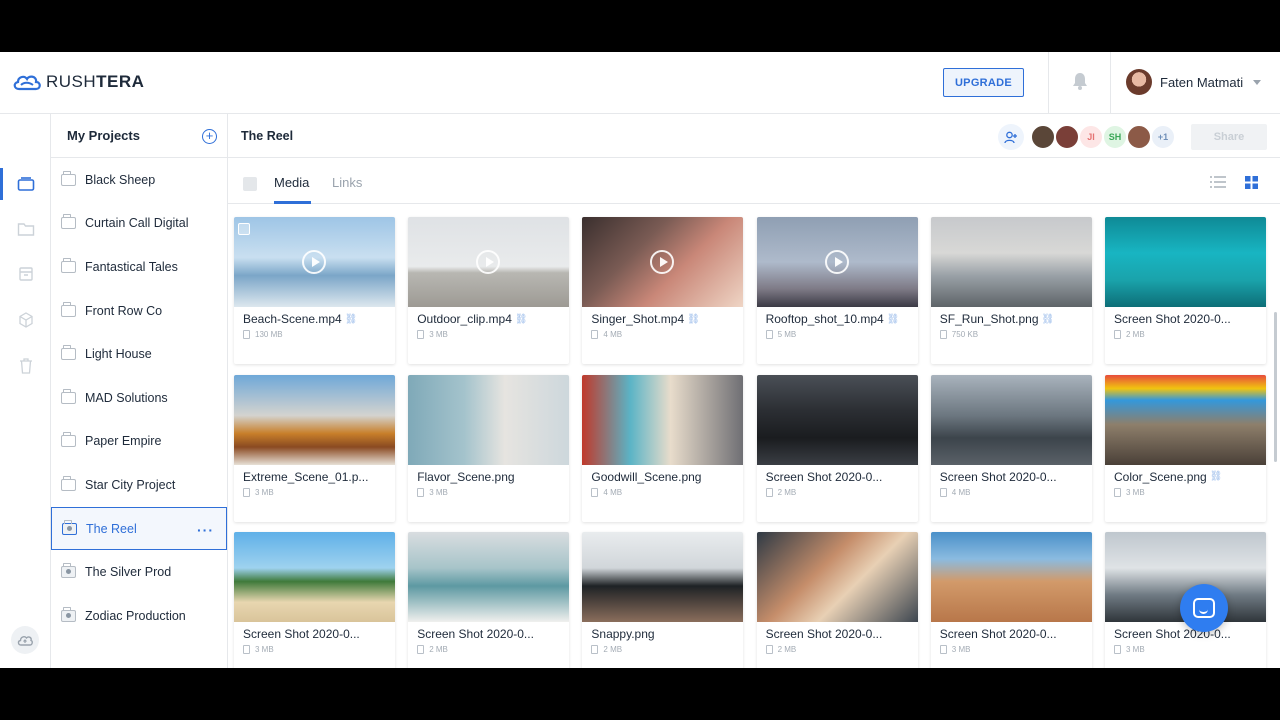  Describe the element at coordinates (1204, 608) in the screenshot. I see `chat-button` at that location.